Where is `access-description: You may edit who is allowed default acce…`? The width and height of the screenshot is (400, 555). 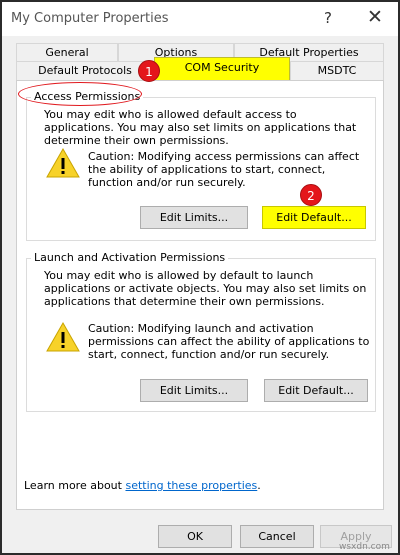
access-description: You may edit who is allowed default acce… is located at coordinates (200, 127).